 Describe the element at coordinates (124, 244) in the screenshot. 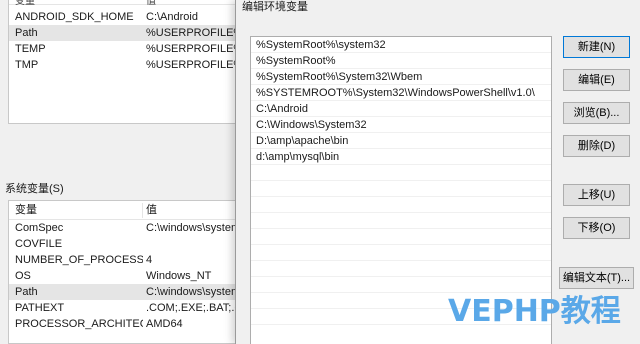

I see `system-var-row: COVFILE` at that location.